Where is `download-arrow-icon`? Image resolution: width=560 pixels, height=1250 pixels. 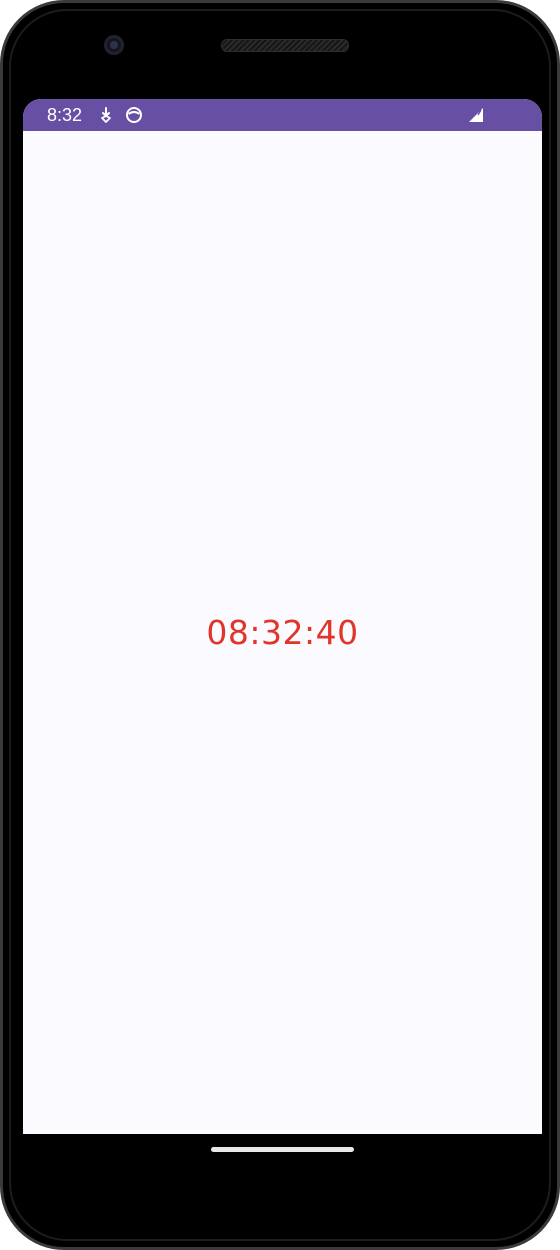
download-arrow-icon is located at coordinates (106, 115).